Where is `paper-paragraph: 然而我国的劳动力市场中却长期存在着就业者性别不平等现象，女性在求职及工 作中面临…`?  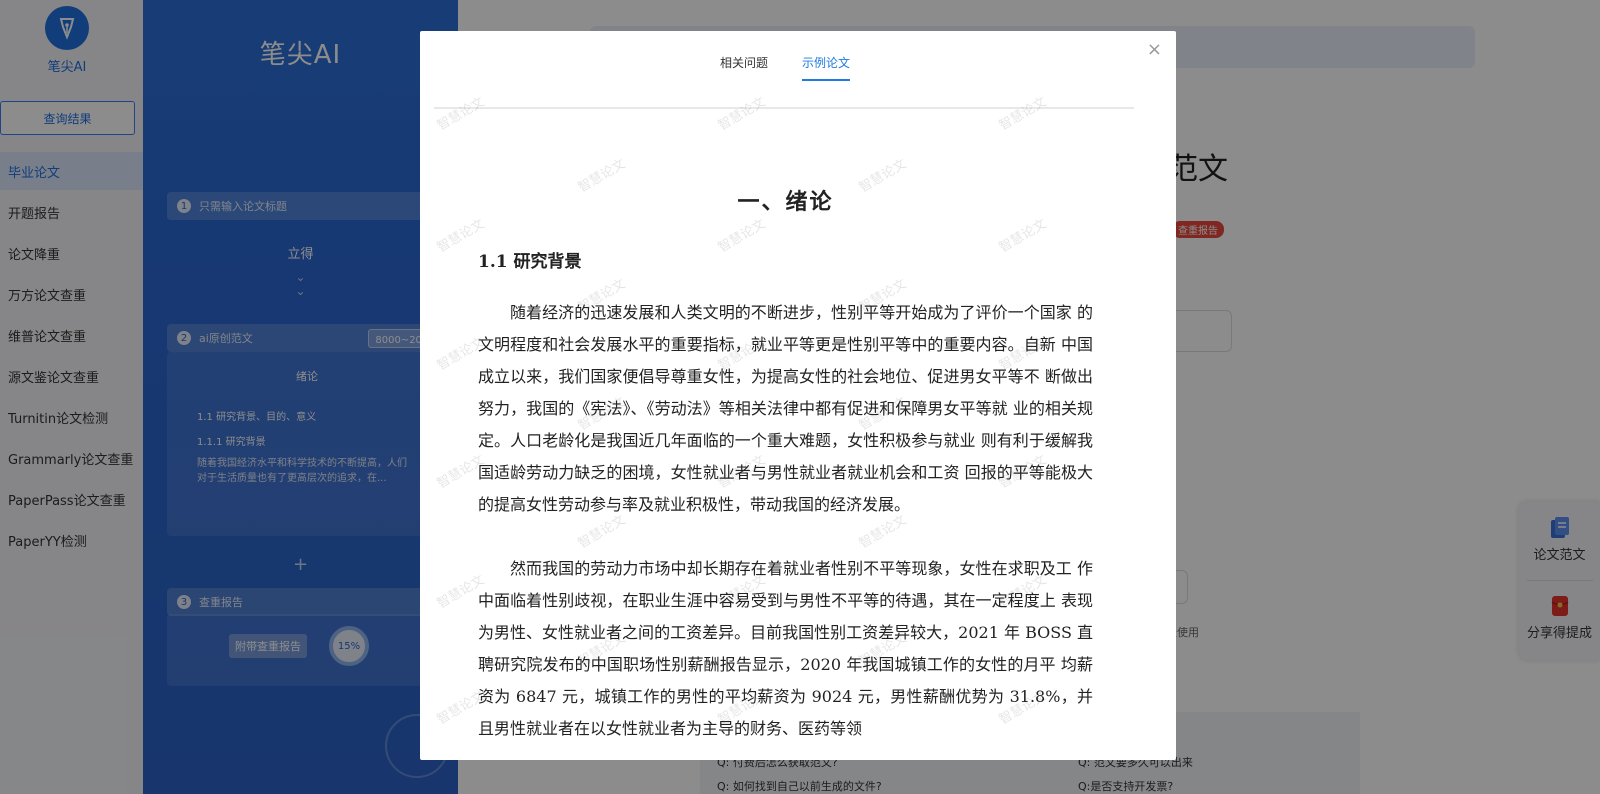 paper-paragraph: 然而我国的劳动力市场中却长期存在着就业者性别不平等现象，女性在求职及工 作中面临… is located at coordinates (785, 648).